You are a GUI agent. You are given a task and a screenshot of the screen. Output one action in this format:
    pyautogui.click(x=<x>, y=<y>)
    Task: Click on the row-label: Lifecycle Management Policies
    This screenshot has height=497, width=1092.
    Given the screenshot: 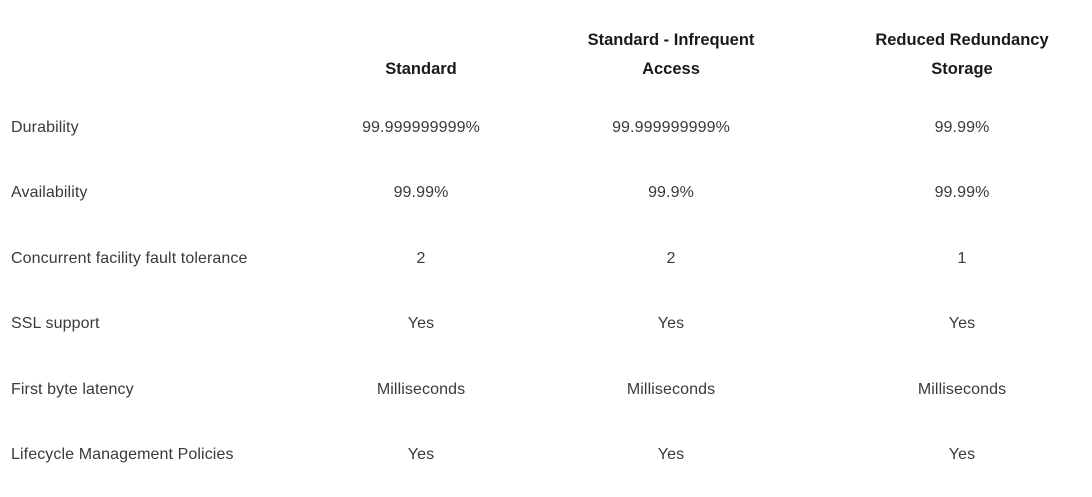 What is the action you would take?
    pyautogui.click(x=122, y=455)
    